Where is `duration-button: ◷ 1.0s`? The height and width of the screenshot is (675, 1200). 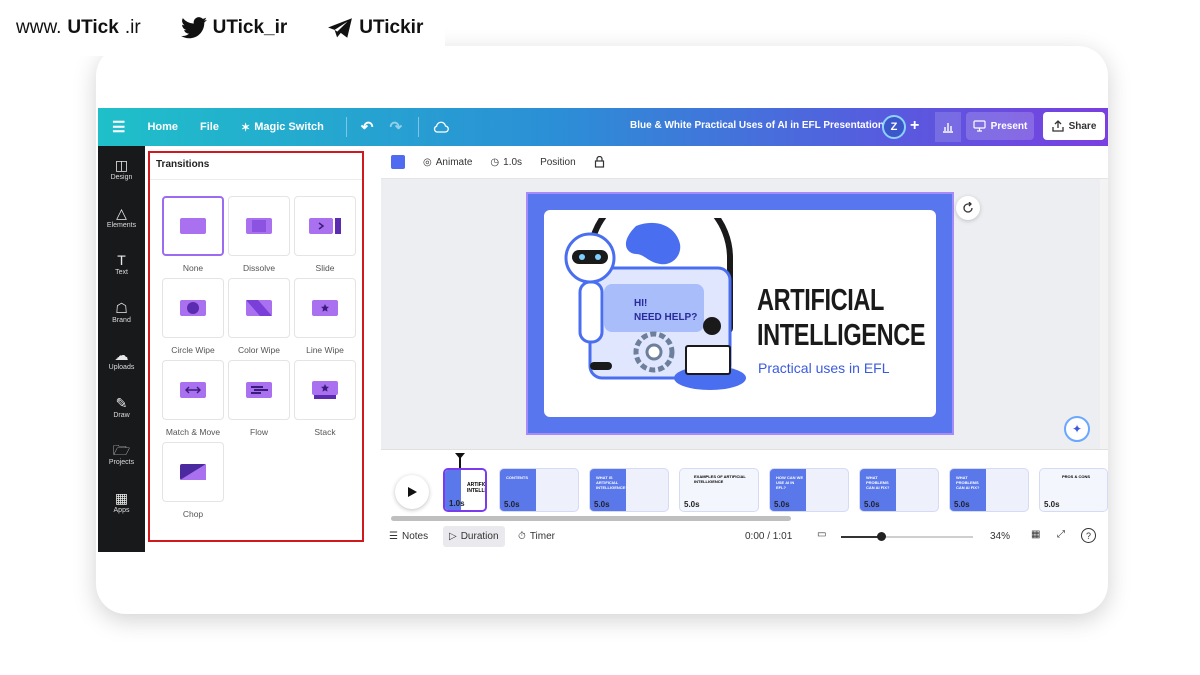
duration-button: ◷ 1.0s is located at coordinates (506, 162).